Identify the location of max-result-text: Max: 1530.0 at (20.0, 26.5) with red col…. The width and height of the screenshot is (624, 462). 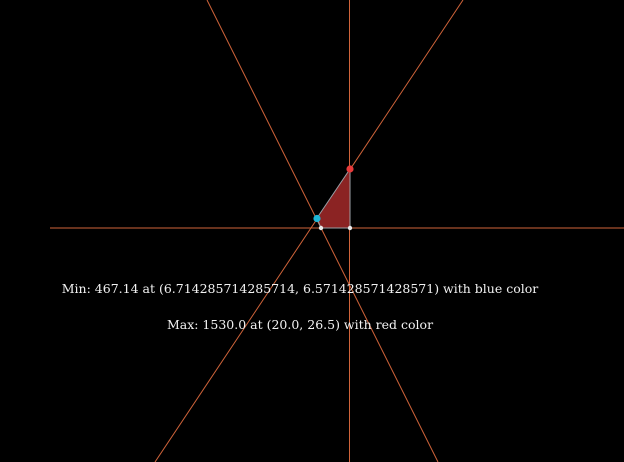
(300, 324).